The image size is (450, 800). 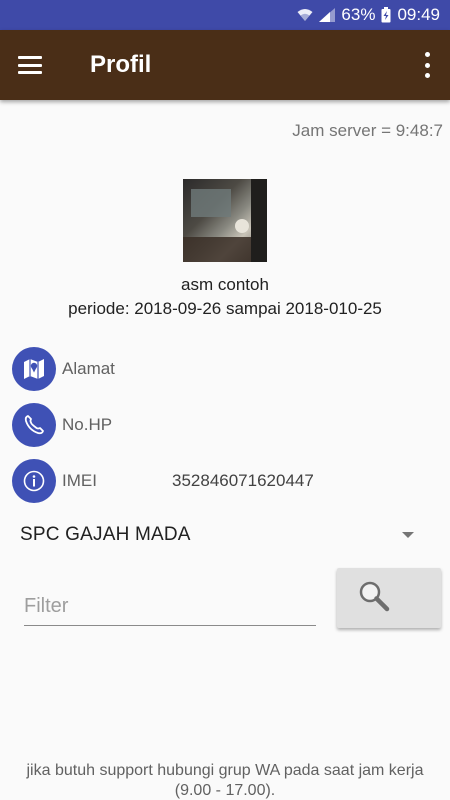 What do you see at coordinates (225, 308) in the screenshot?
I see `periode-text: periode: 2018-09-26 sampai 2018-010-25` at bounding box center [225, 308].